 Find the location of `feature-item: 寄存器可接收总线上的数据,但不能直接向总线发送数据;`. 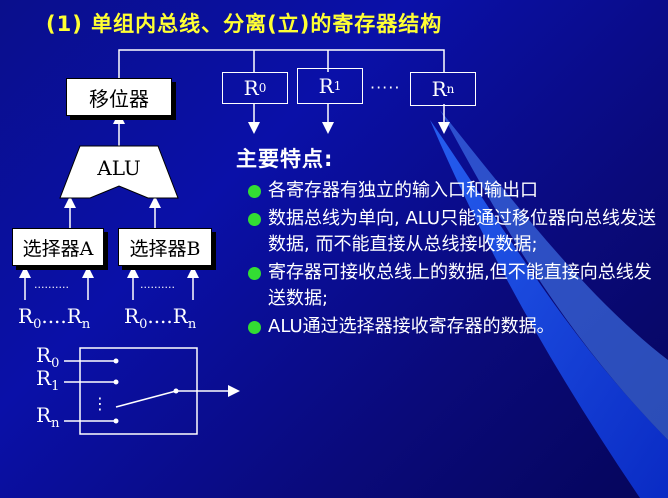

feature-item: 寄存器可接收总线上的数据,但不能直接向总线发送数据; is located at coordinates (453, 286).